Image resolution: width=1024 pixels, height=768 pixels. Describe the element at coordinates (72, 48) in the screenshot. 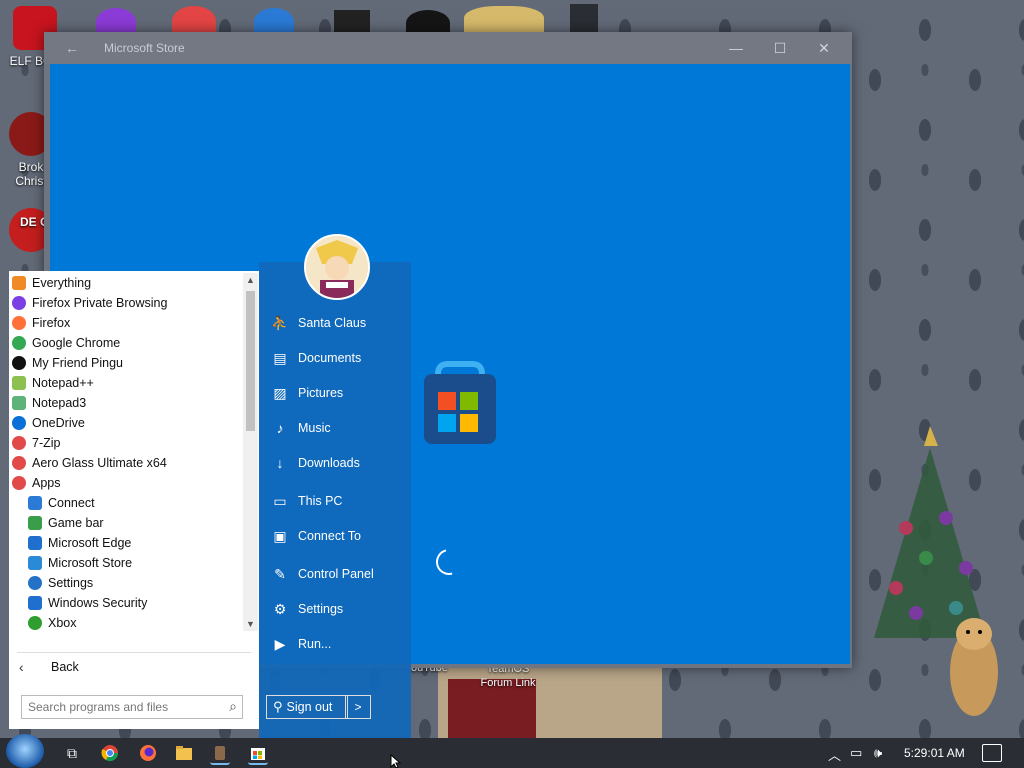

I see `back-arrow-icon: ←` at that location.